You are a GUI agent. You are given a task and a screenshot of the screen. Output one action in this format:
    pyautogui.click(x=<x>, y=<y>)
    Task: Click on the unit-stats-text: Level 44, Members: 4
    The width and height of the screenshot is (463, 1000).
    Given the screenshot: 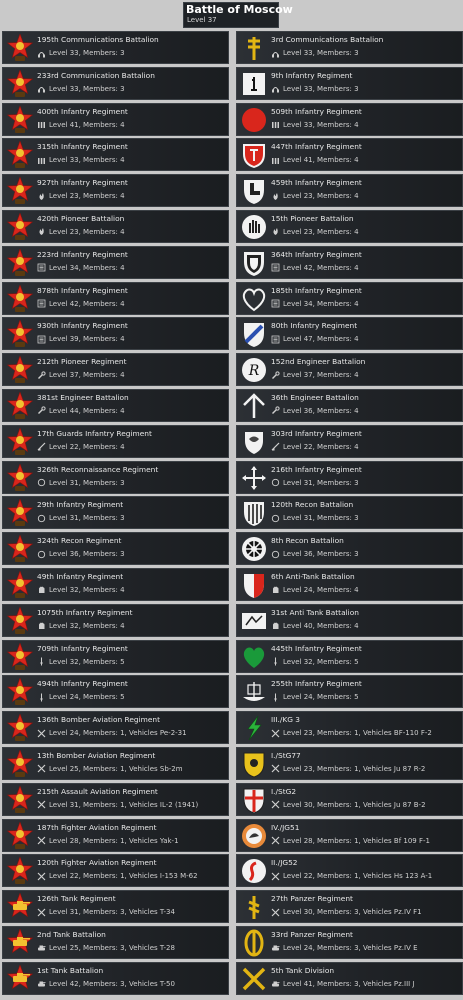 What is the action you would take?
    pyautogui.click(x=87, y=410)
    